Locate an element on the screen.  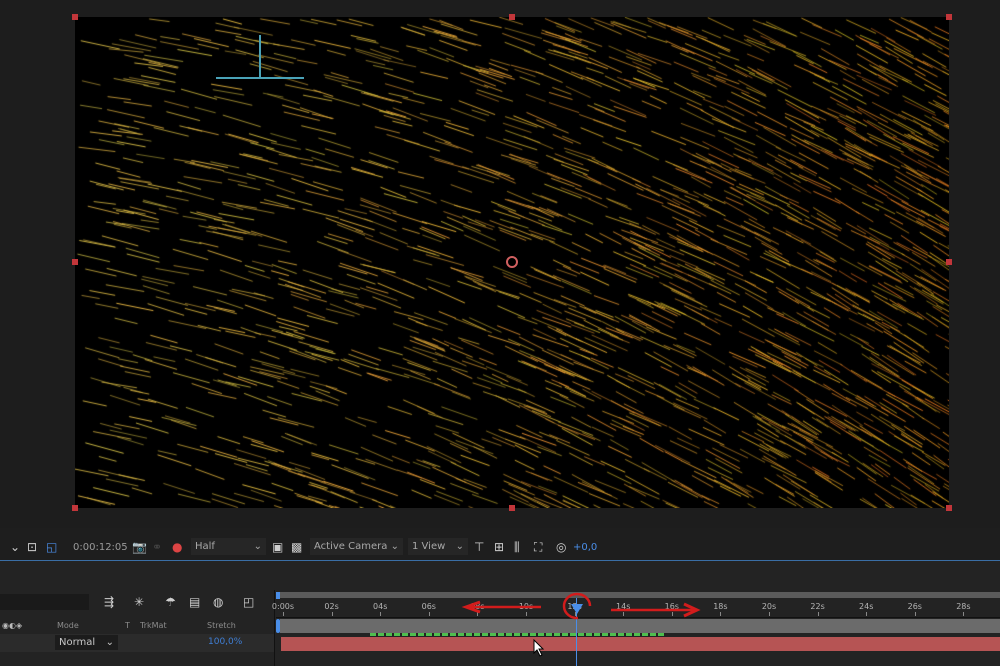
annotation-overlay is located at coordinates (581, 606).